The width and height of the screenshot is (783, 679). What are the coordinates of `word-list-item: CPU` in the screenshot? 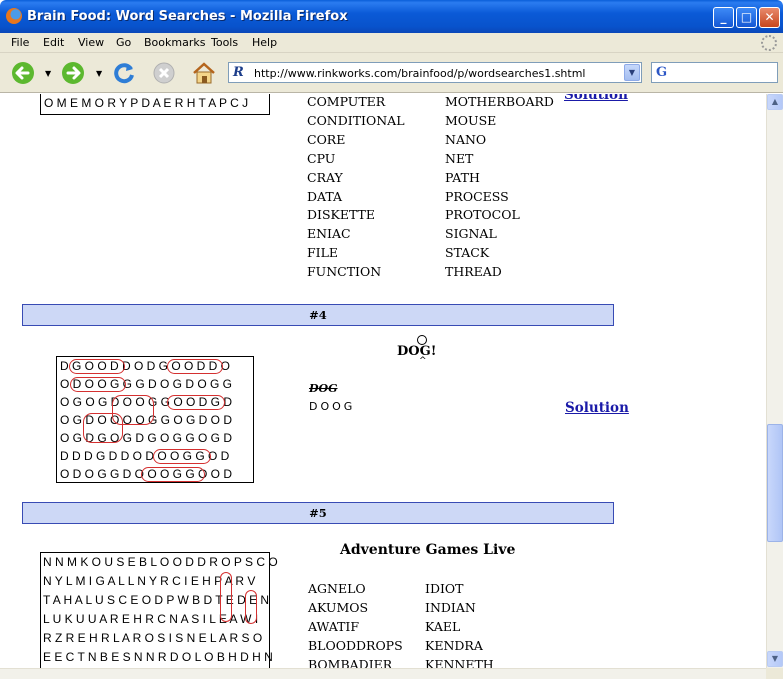 It's located at (321, 158).